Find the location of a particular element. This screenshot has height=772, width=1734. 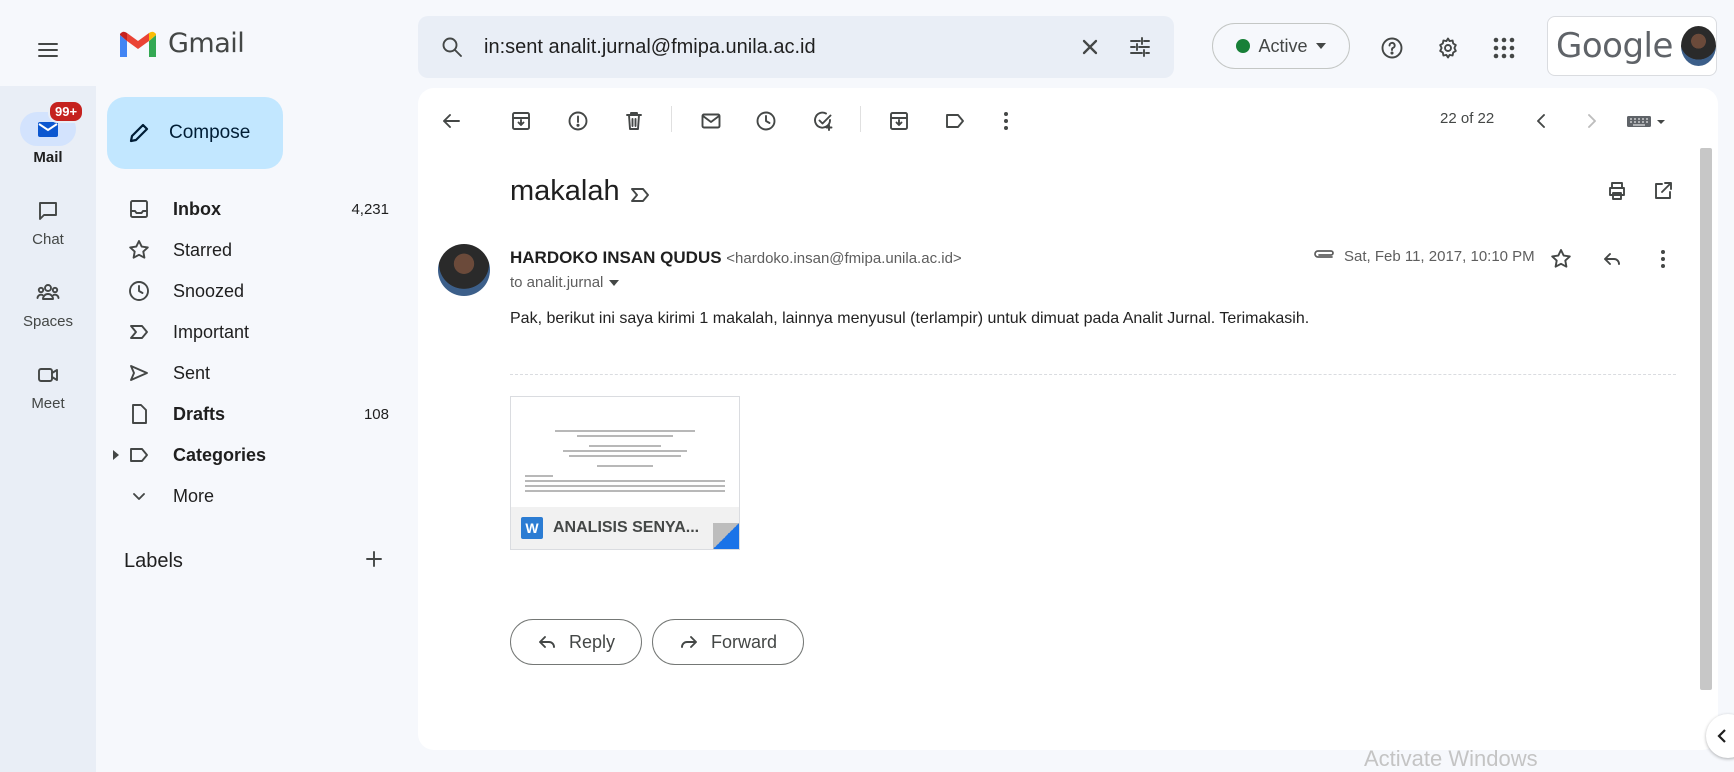

envelope-icon is located at coordinates (711, 121).